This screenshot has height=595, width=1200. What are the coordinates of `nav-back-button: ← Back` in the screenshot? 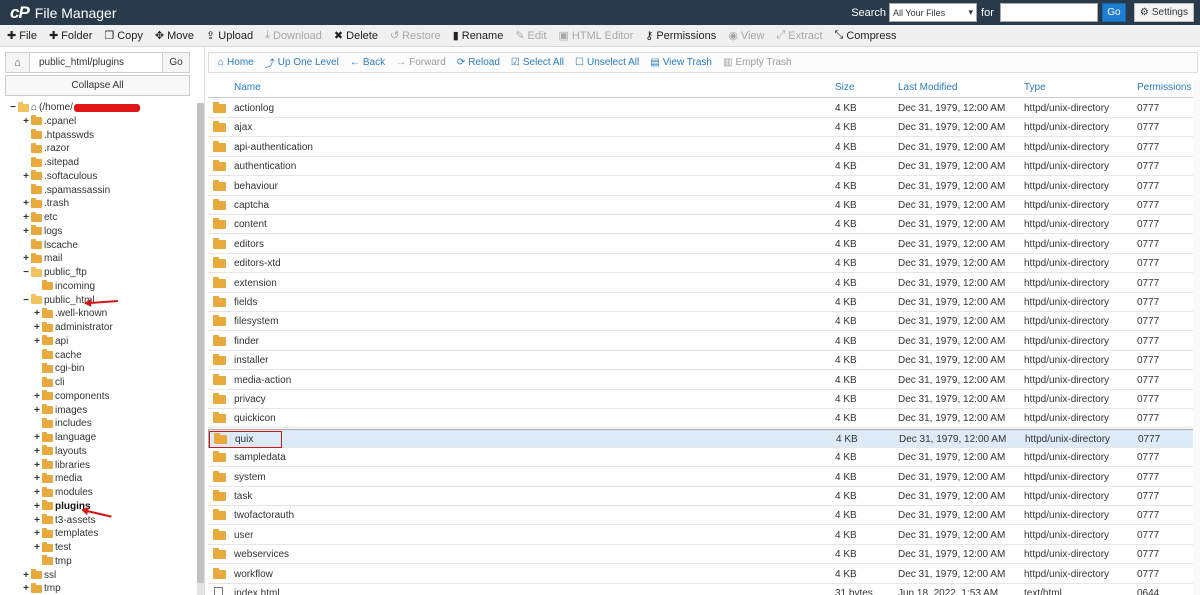 It's located at (367, 62).